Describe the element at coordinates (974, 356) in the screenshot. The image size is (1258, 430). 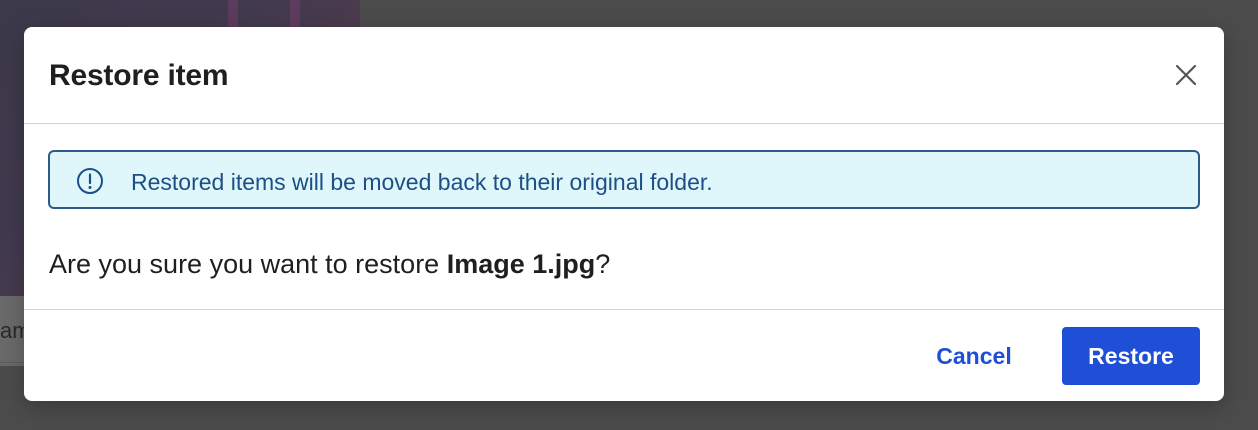
I see `cancel-button: Cancel` at that location.